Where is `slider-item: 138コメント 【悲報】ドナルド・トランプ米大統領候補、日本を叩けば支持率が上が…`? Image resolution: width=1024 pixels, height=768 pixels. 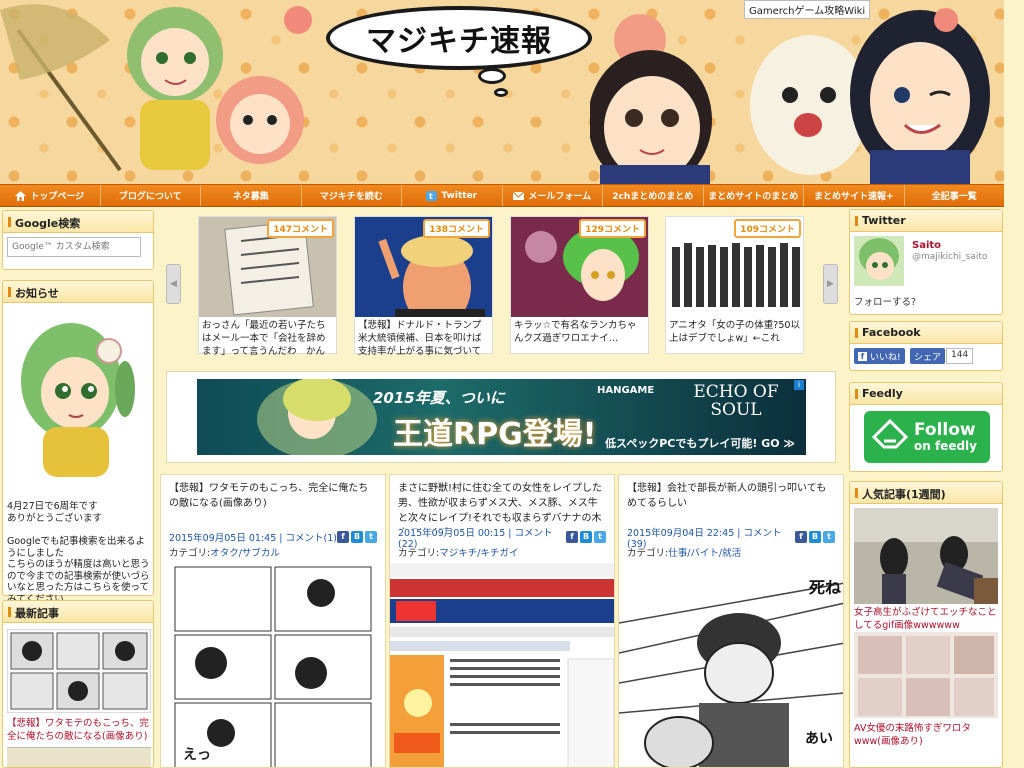
slider-item: 138コメント 【悲報】ドナルド・トランプ米大統領候補、日本を叩けば支持率が上が… is located at coordinates (423, 285).